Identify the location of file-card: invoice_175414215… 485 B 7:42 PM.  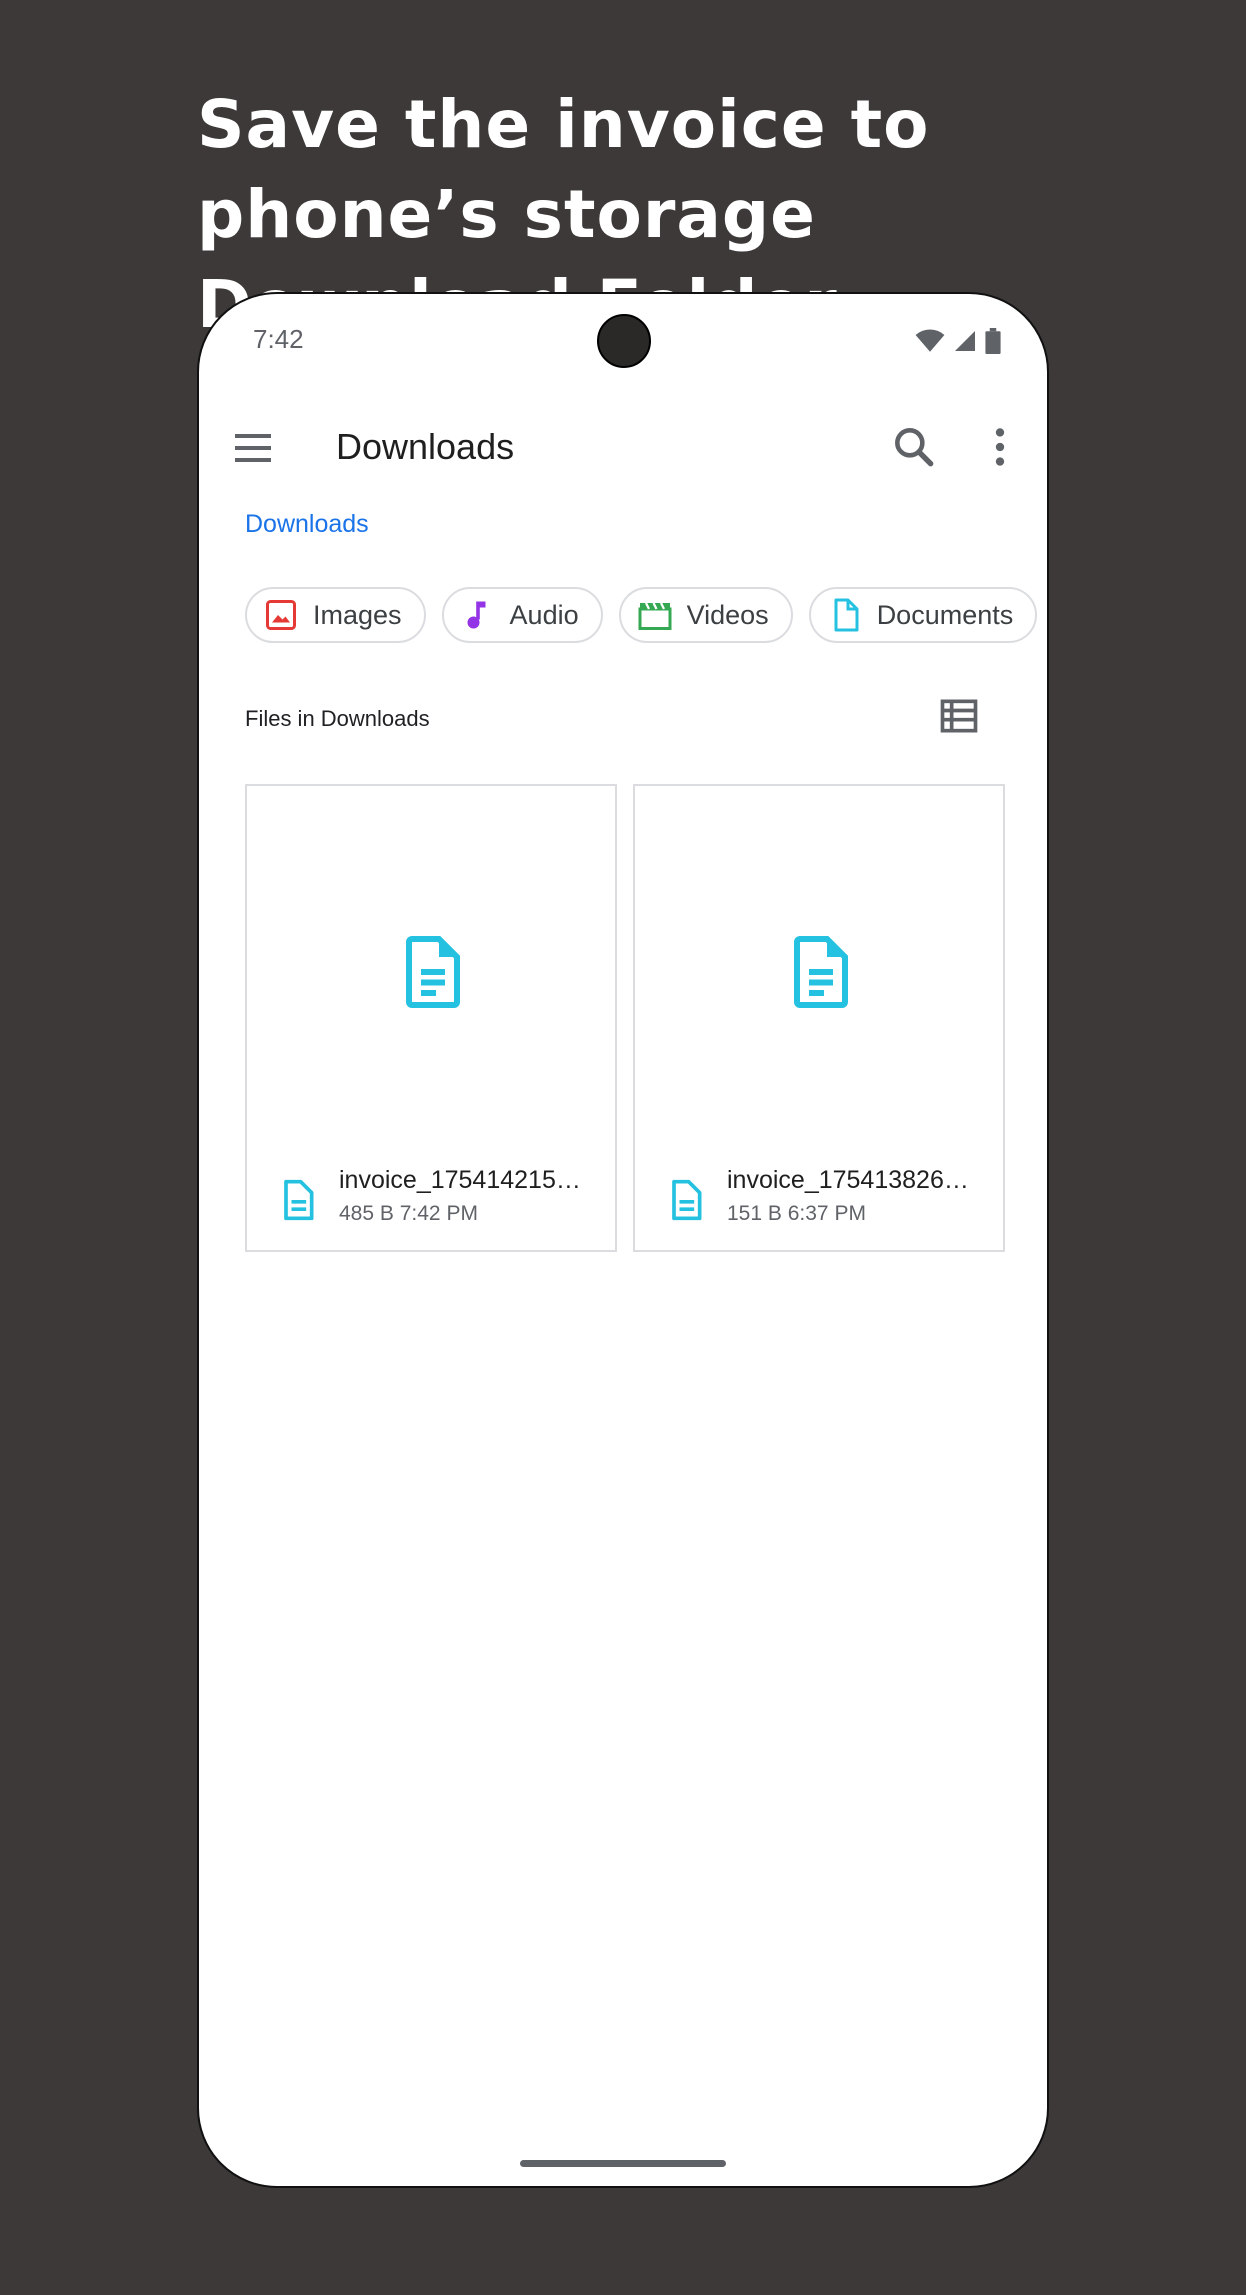
(431, 1018).